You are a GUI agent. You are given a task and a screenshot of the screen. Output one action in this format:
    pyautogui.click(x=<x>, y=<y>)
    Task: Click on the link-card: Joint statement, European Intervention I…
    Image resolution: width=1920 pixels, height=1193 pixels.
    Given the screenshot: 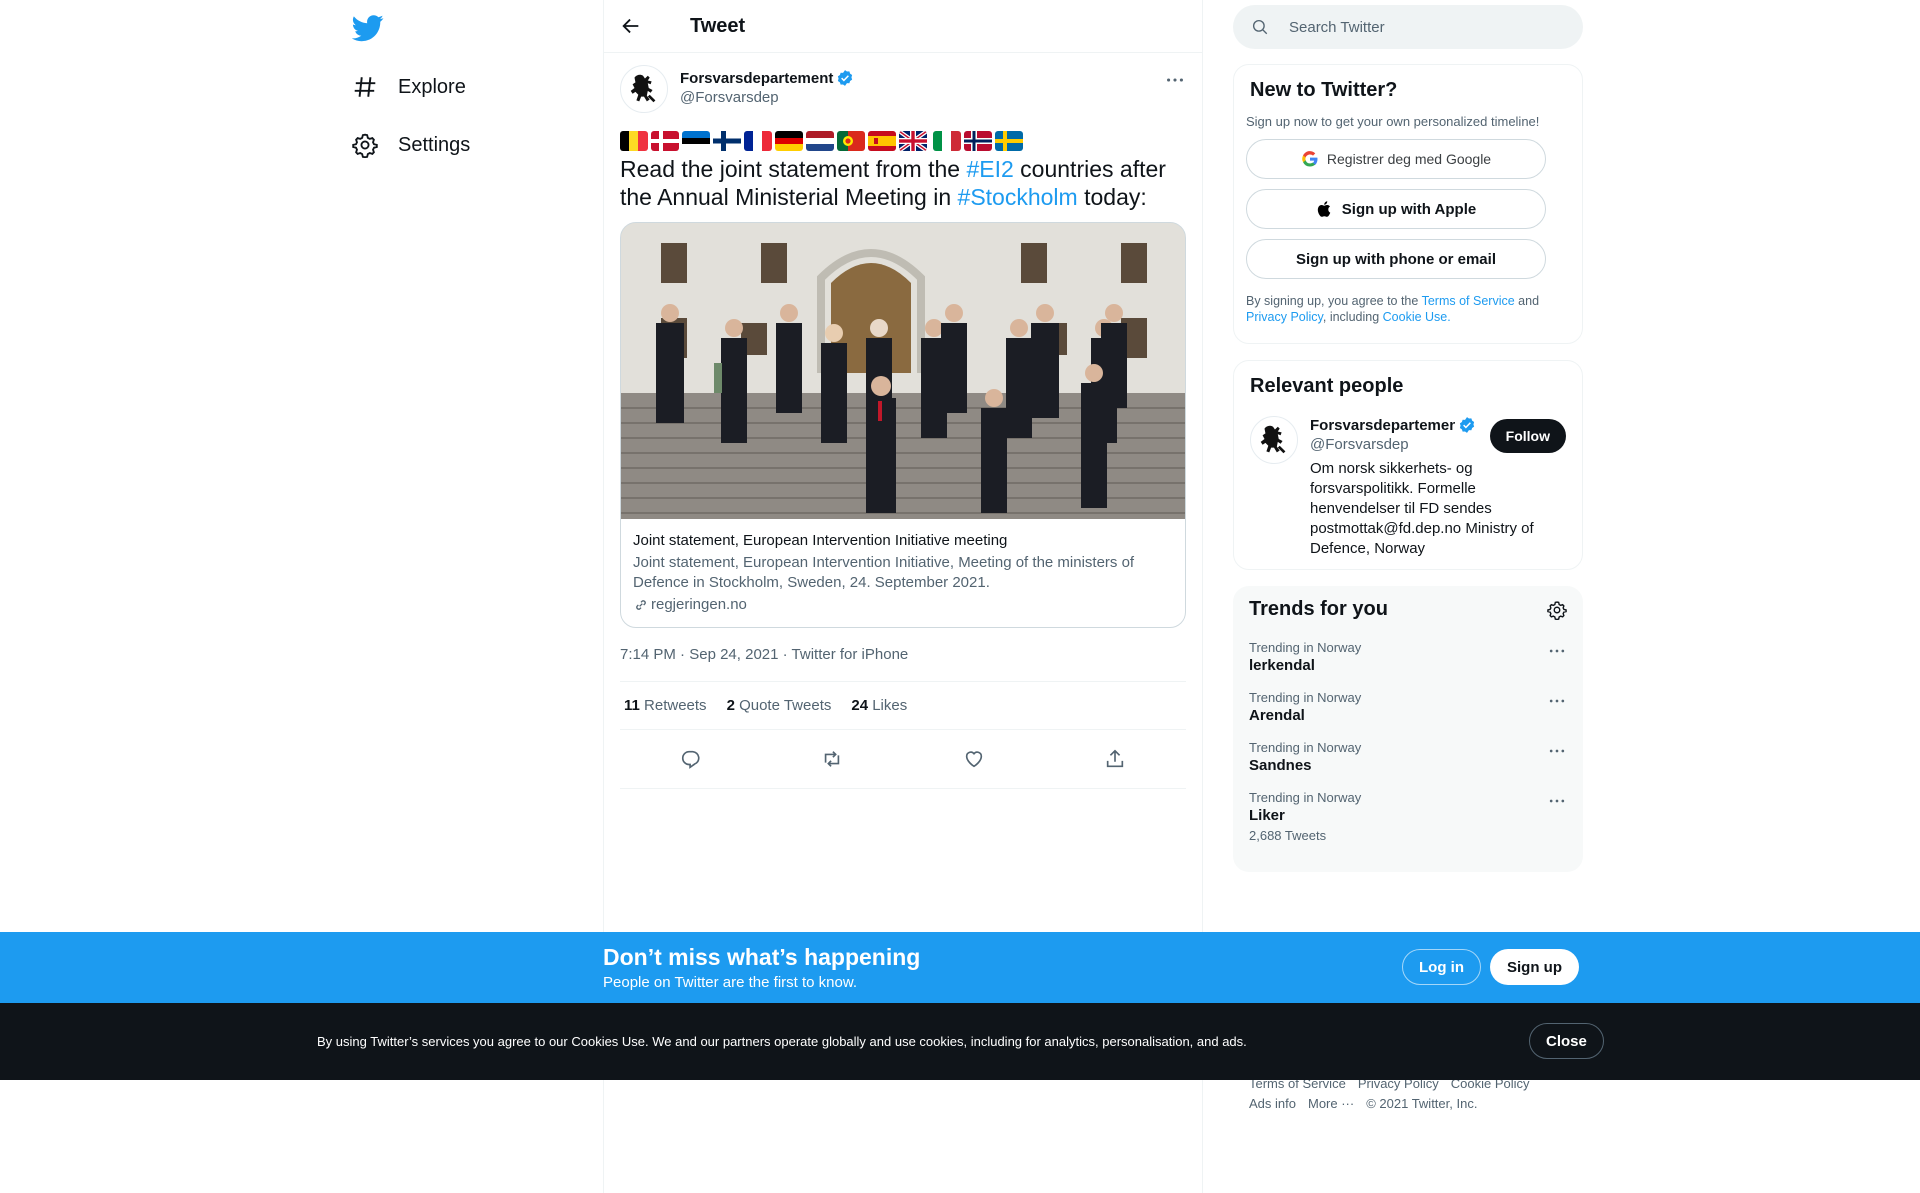 What is the action you would take?
    pyautogui.click(x=903, y=425)
    